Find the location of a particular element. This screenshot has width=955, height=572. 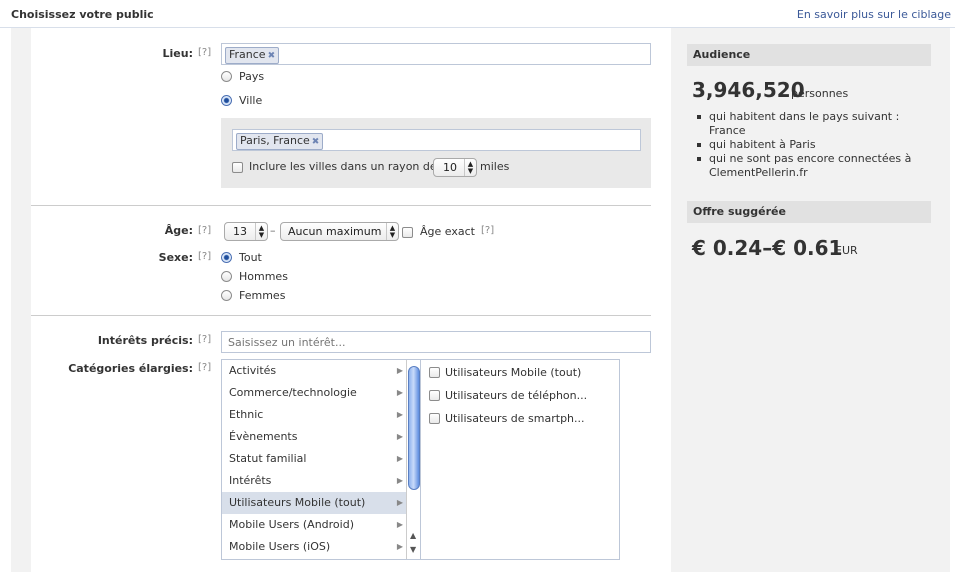

radius-stepper: 10 ▲ ▼ is located at coordinates (455, 167).